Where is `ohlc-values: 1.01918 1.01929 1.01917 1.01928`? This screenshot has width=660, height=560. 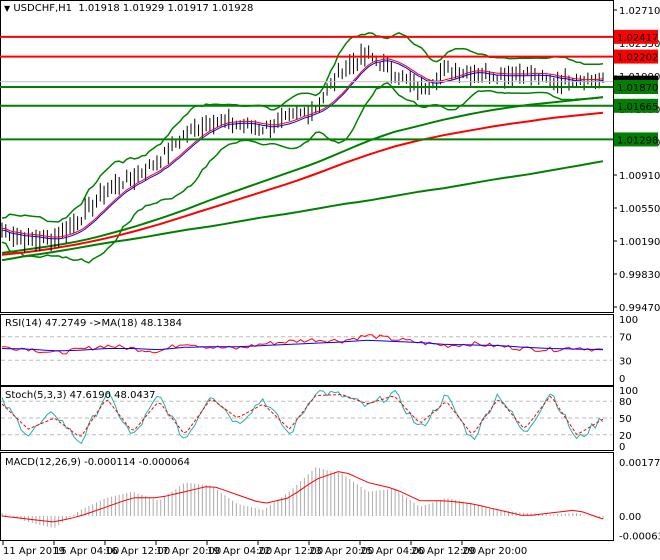 ohlc-values: 1.01918 1.01929 1.01917 1.01928 is located at coordinates (166, 8).